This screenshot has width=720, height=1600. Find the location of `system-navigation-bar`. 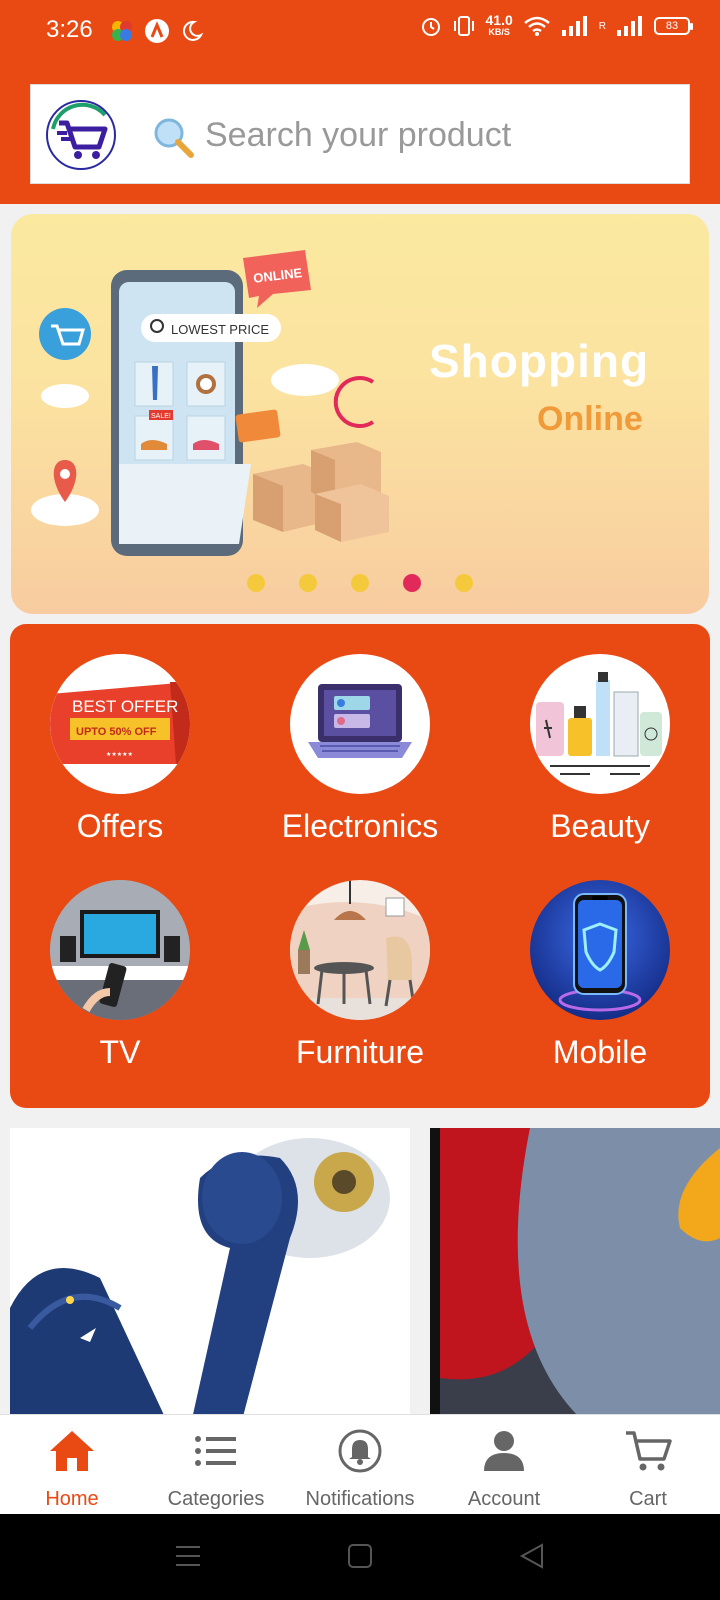

system-navigation-bar is located at coordinates (360, 1557).